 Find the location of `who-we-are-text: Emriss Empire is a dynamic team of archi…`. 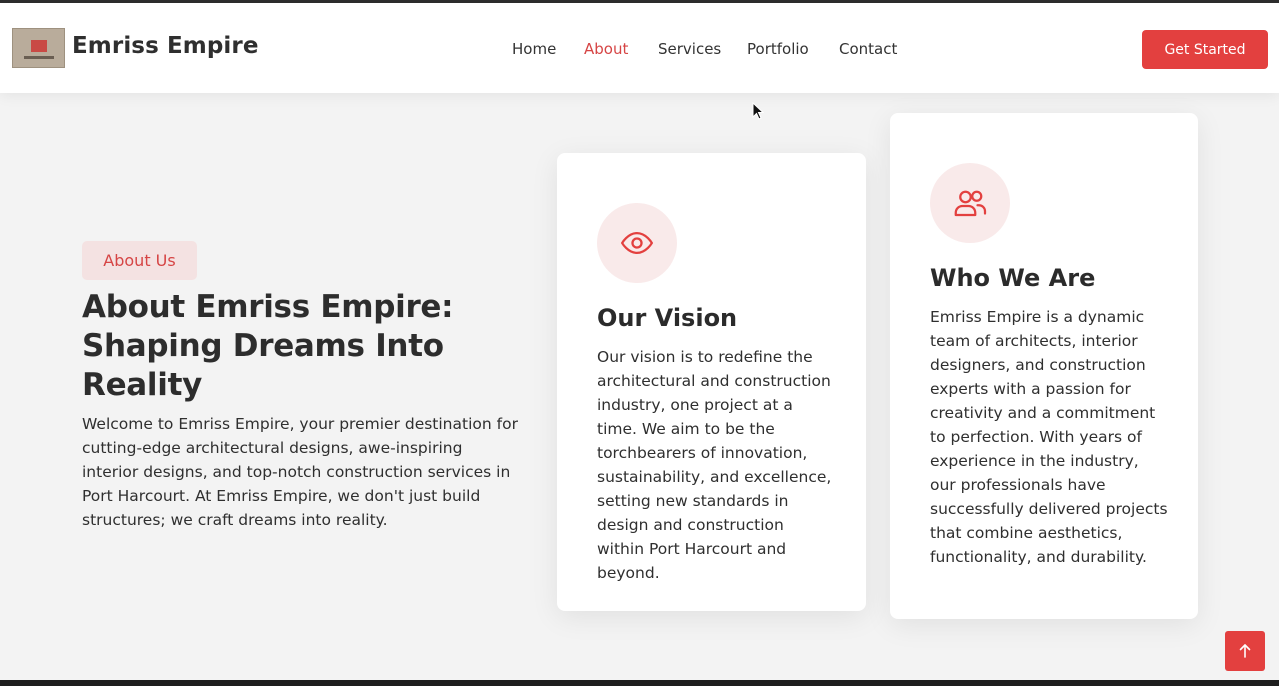

who-we-are-text: Emriss Empire is a dynamic team of archi… is located at coordinates (1049, 437).